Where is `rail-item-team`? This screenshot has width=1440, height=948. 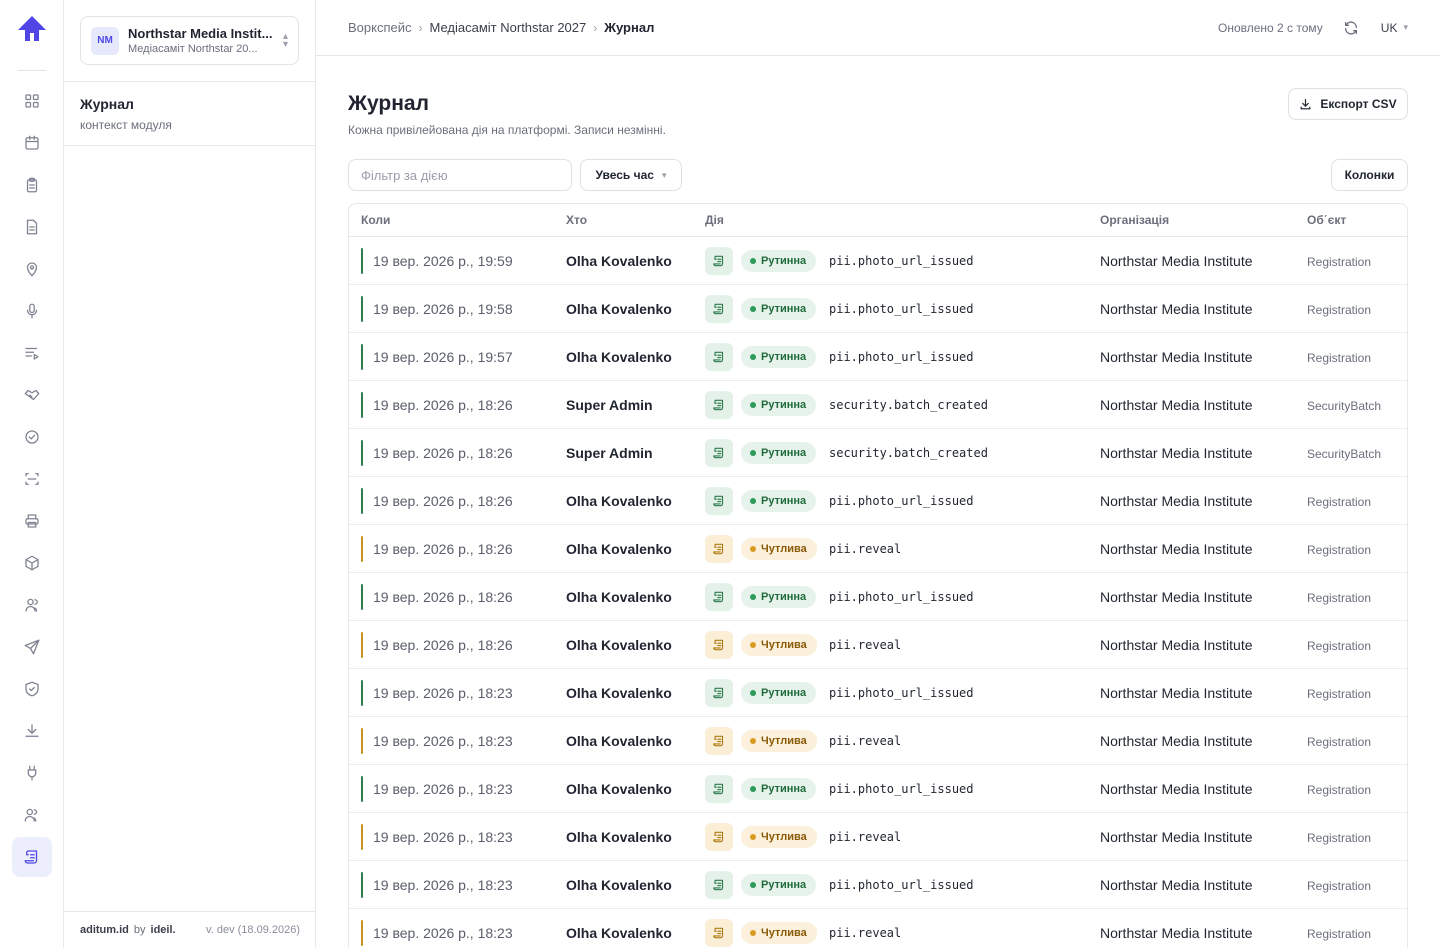
rail-item-team is located at coordinates (32, 815).